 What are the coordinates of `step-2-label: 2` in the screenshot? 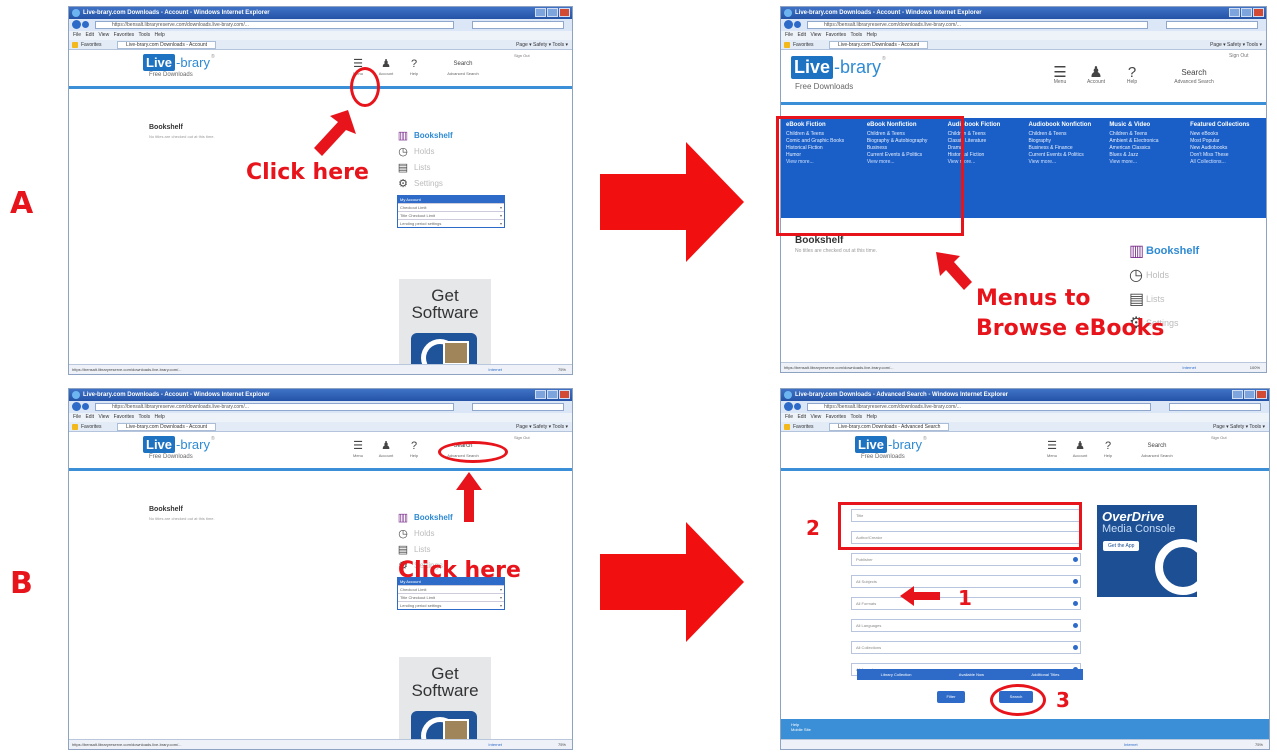 It's located at (813, 528).